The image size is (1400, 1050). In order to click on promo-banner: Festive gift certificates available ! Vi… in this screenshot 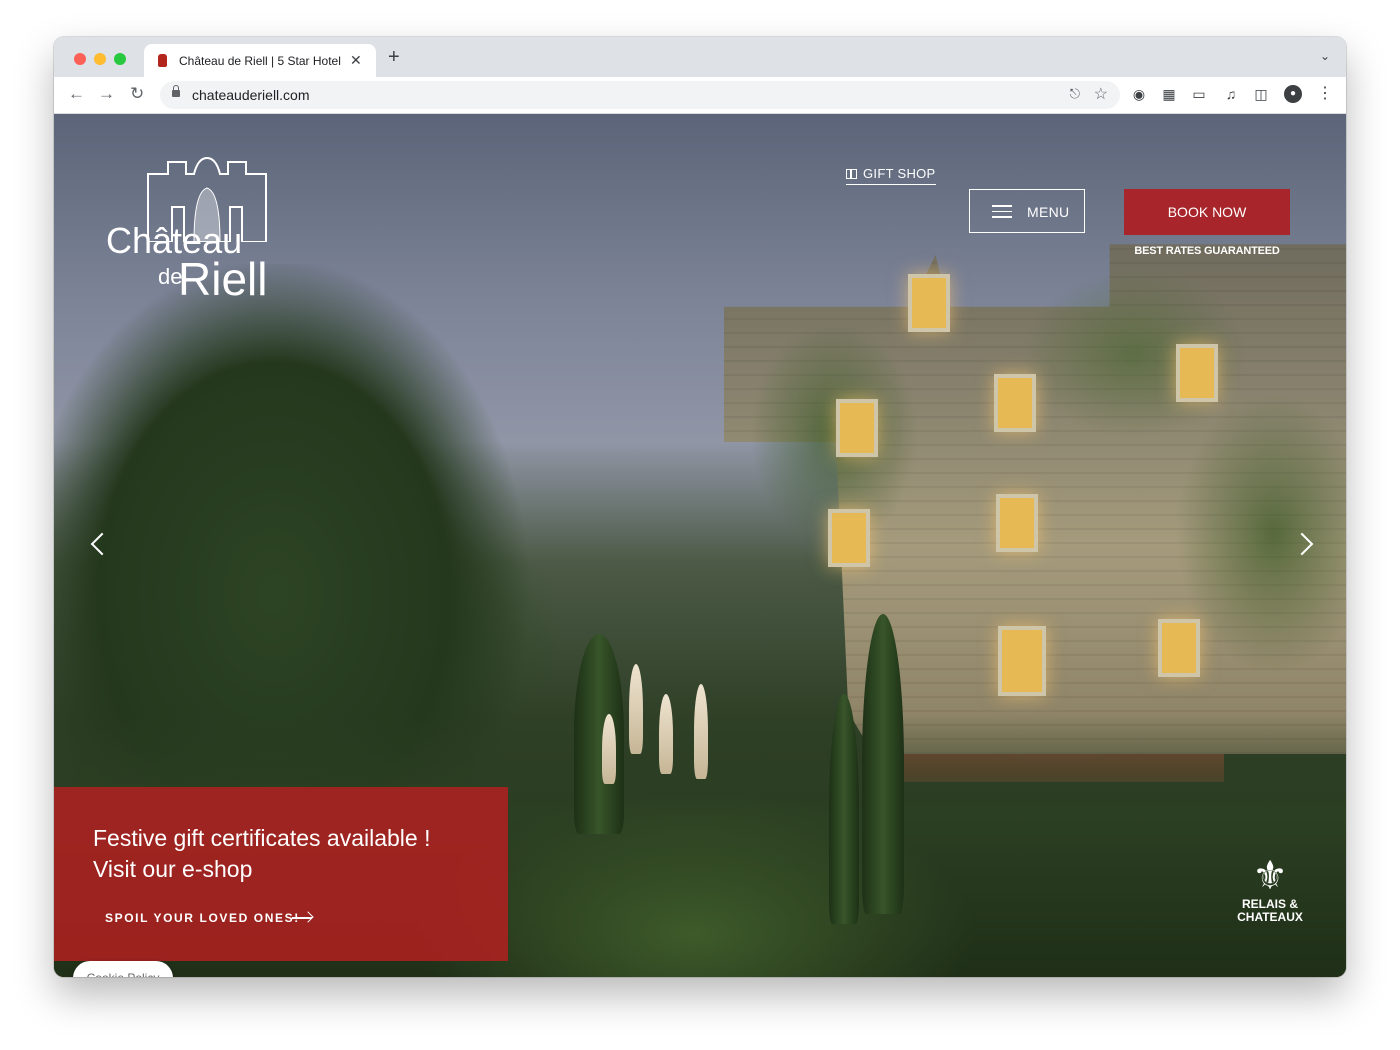, I will do `click(281, 874)`.